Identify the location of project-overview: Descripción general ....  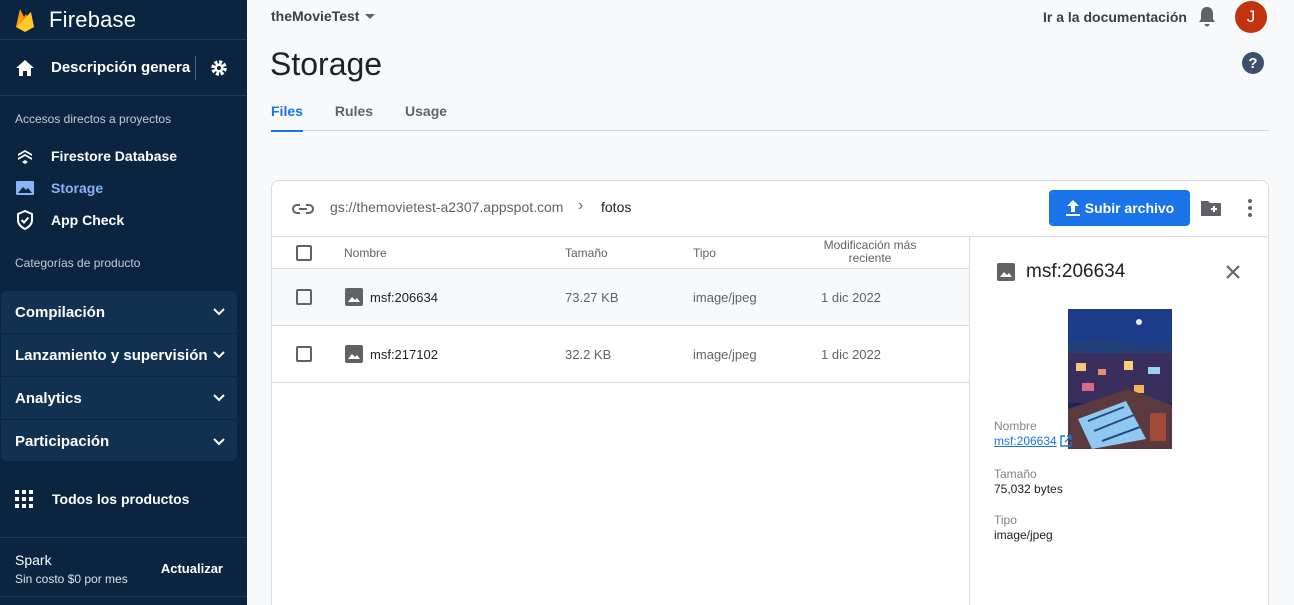
(123, 68).